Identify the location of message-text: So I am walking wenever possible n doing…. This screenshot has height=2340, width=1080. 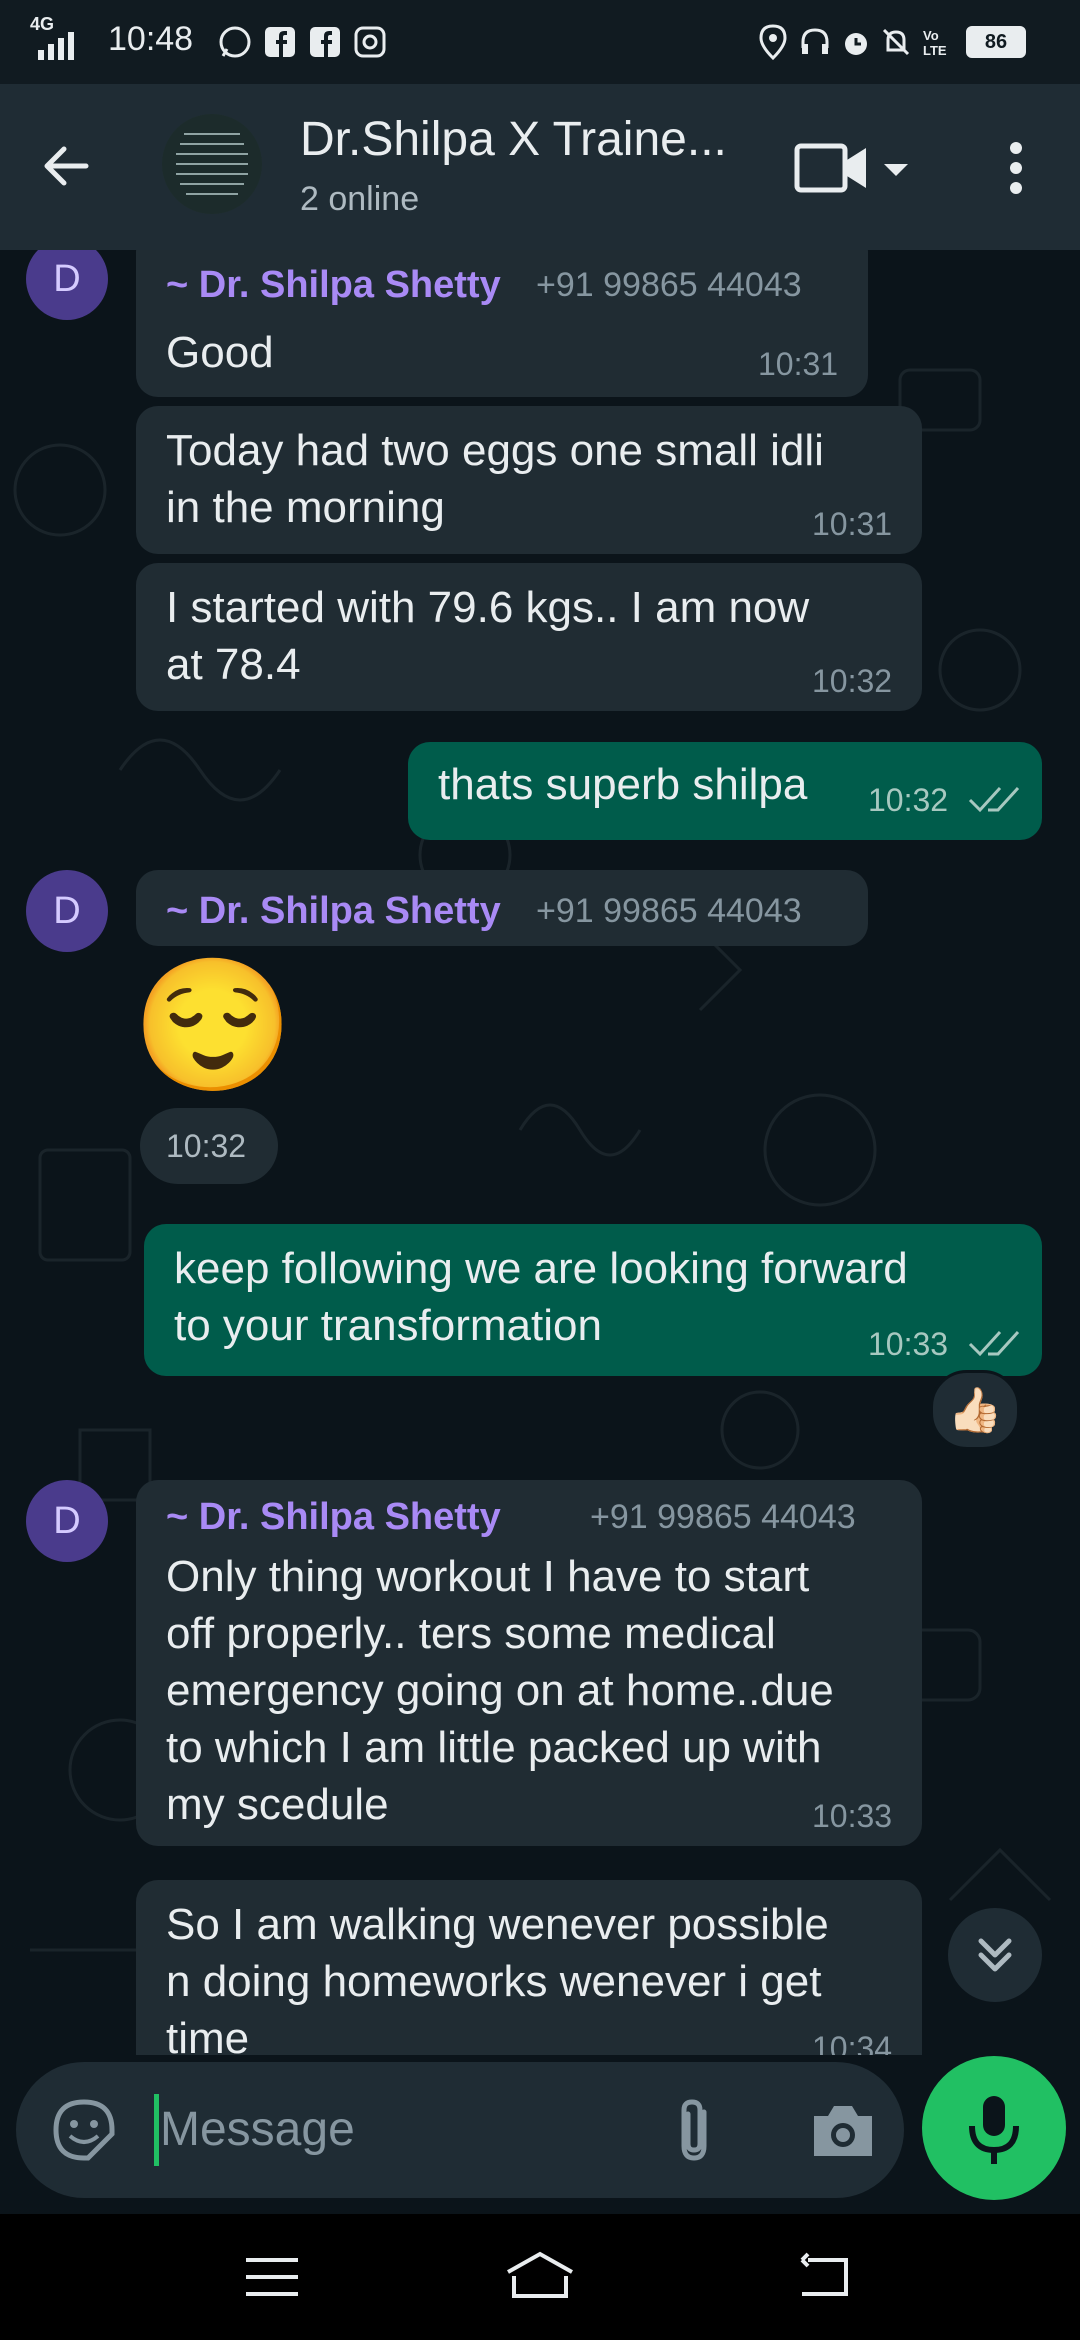
(497, 1975).